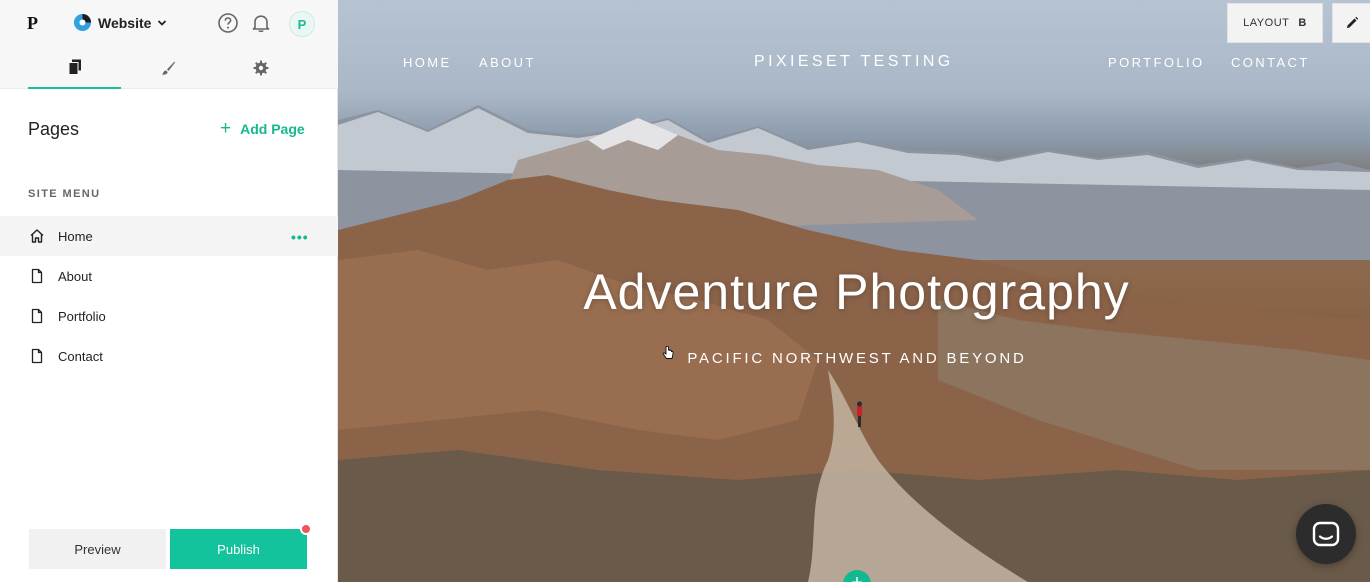  I want to click on notification-dot, so click(306, 529).